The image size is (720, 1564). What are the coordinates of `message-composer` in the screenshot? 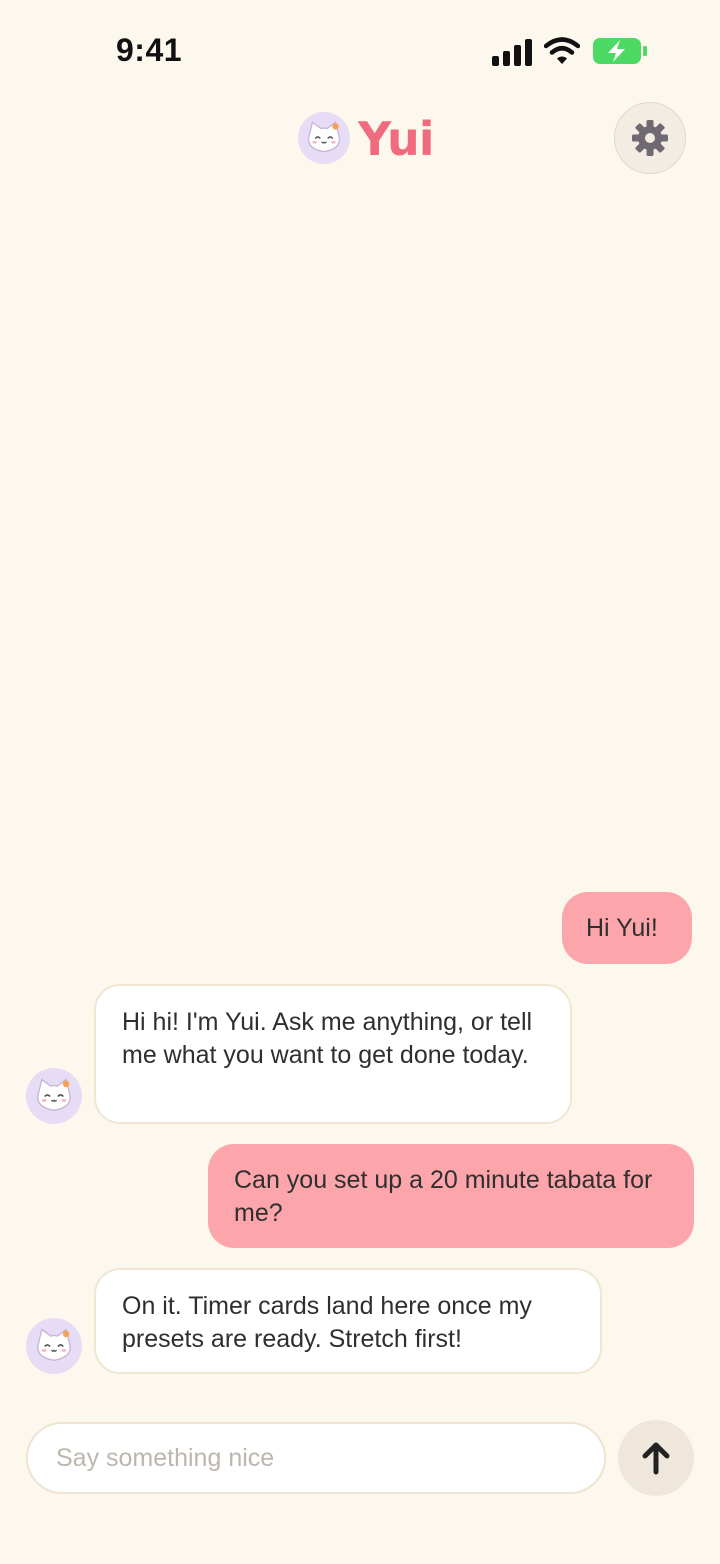 It's located at (316, 1458).